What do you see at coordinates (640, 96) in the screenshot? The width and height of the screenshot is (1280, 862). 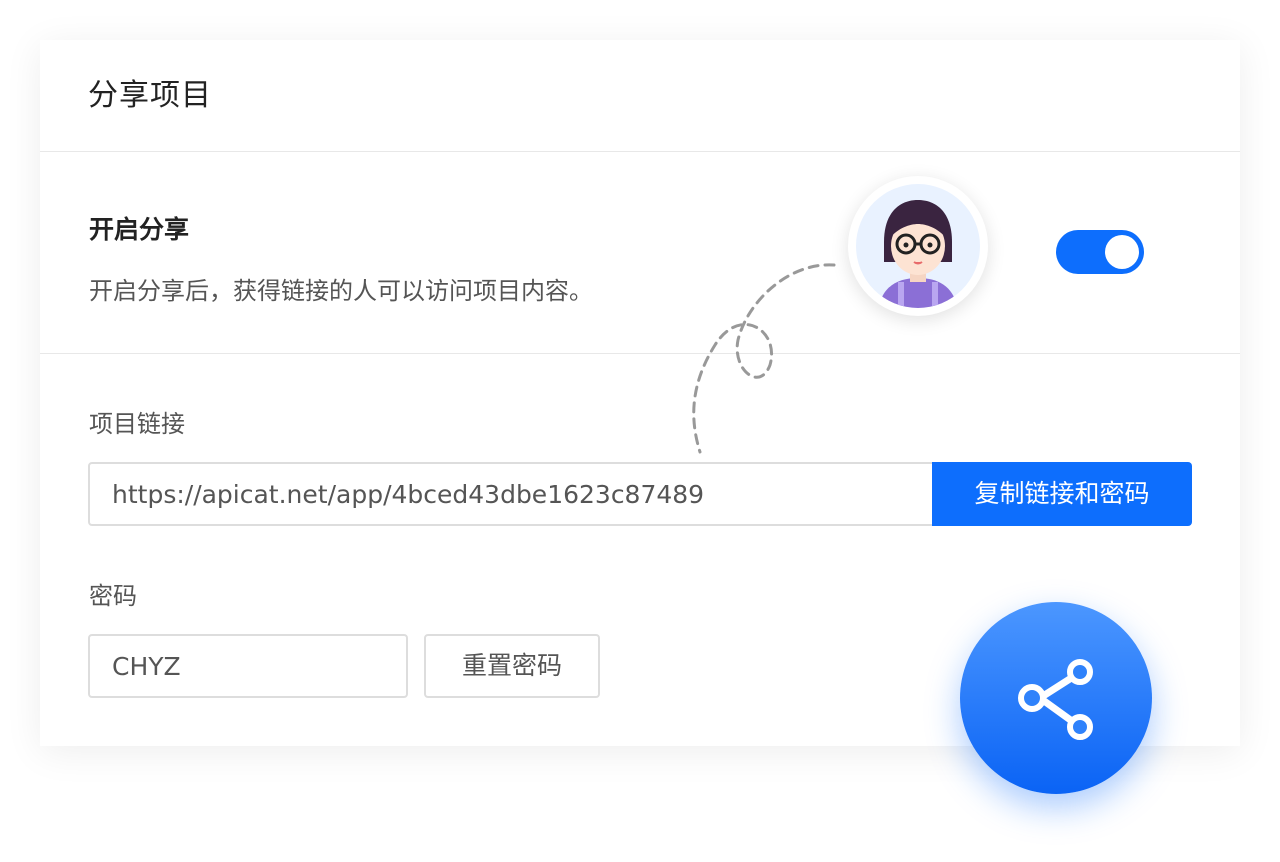 I see `card-header: 分享项目` at bounding box center [640, 96].